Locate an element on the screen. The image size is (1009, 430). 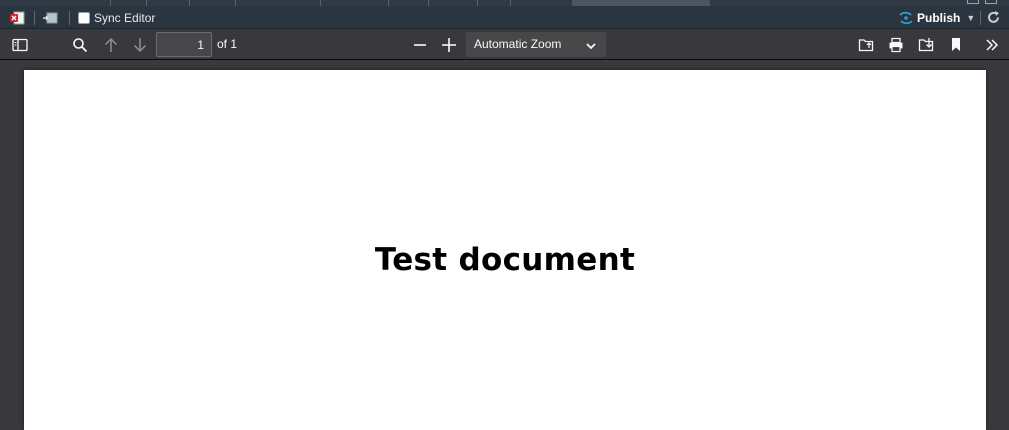
search-icon is located at coordinates (80, 44).